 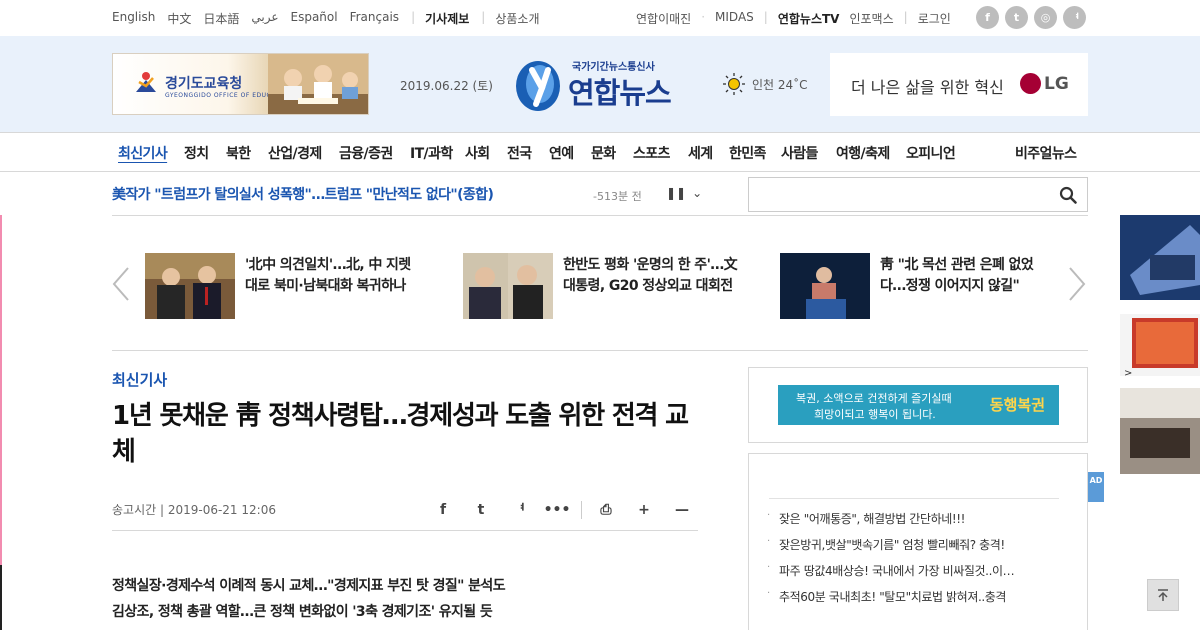 What do you see at coordinates (734, 18) in the screenshot?
I see `util-link-midas: MIDAS` at bounding box center [734, 18].